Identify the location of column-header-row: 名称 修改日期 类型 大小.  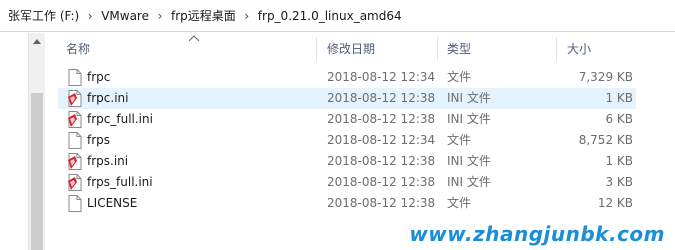
(360, 49).